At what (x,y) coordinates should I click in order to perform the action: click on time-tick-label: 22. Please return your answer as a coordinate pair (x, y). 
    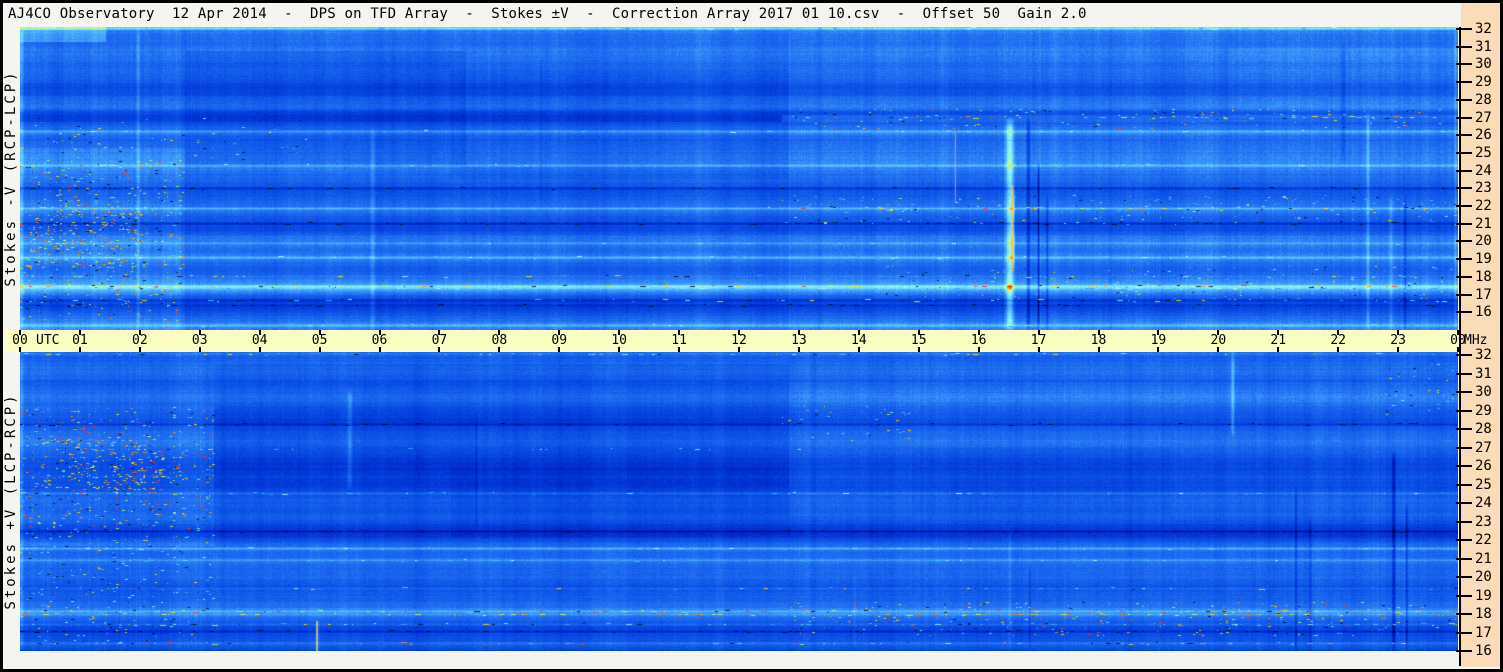
    Looking at the image, I should click on (1338, 340).